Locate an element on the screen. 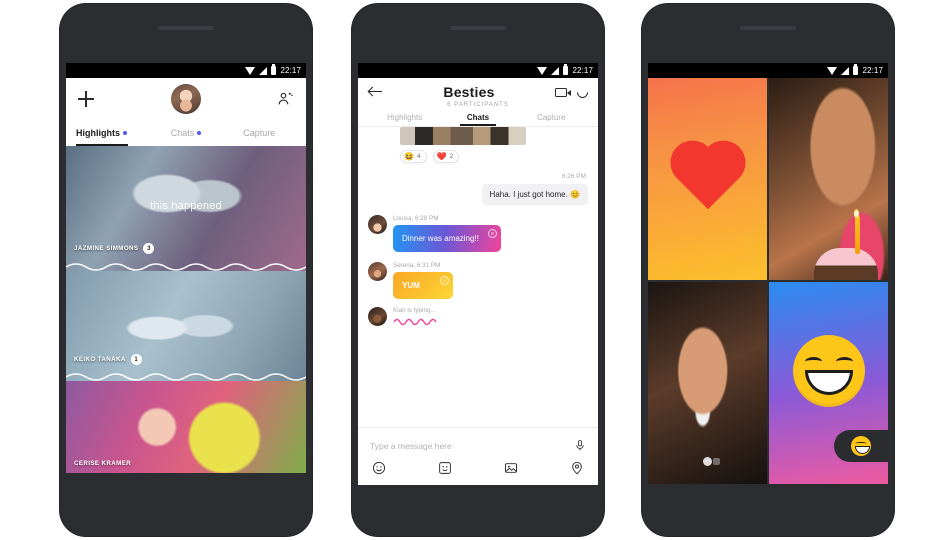 The height and width of the screenshot is (540, 940). emoji-eye-right is located at coordinates (844, 361).